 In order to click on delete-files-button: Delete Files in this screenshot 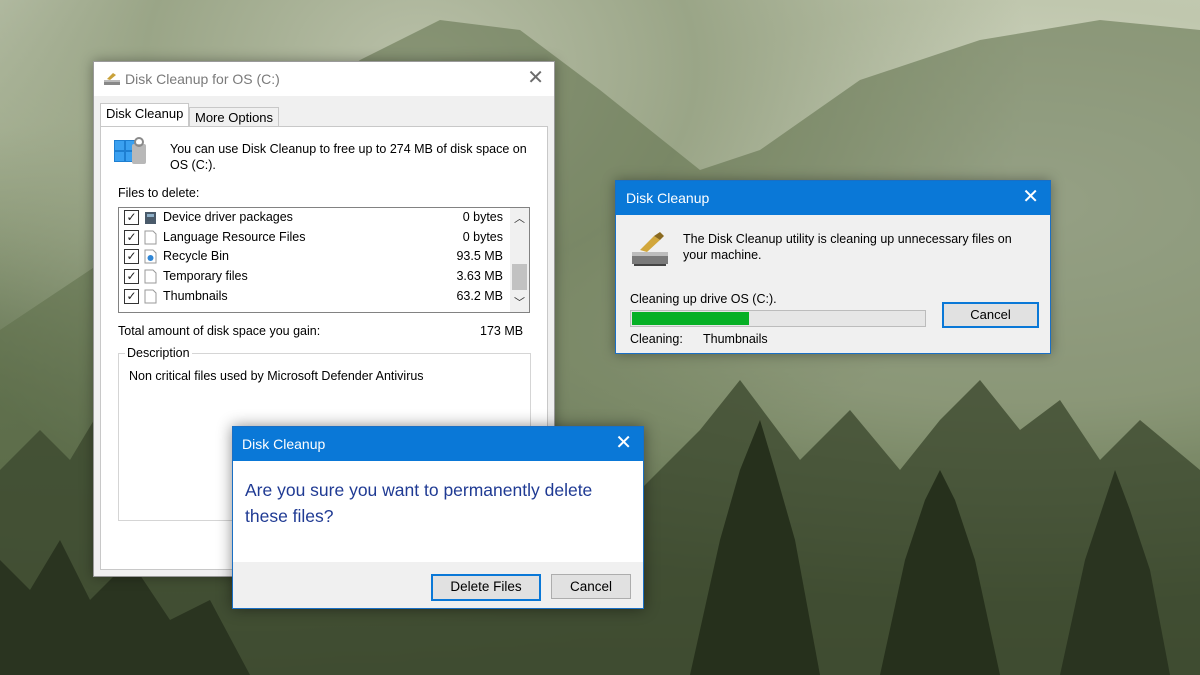, I will do `click(486, 587)`.